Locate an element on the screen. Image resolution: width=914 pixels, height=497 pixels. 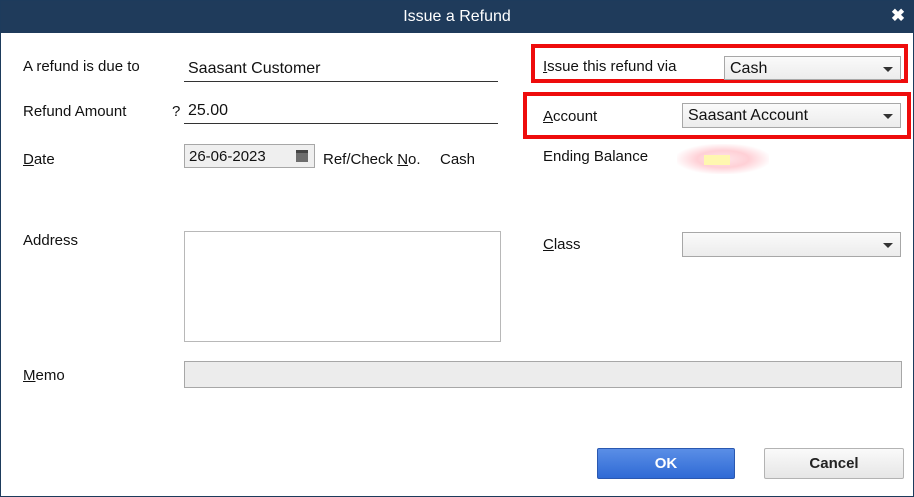
account-value: Saasant Account is located at coordinates (748, 115).